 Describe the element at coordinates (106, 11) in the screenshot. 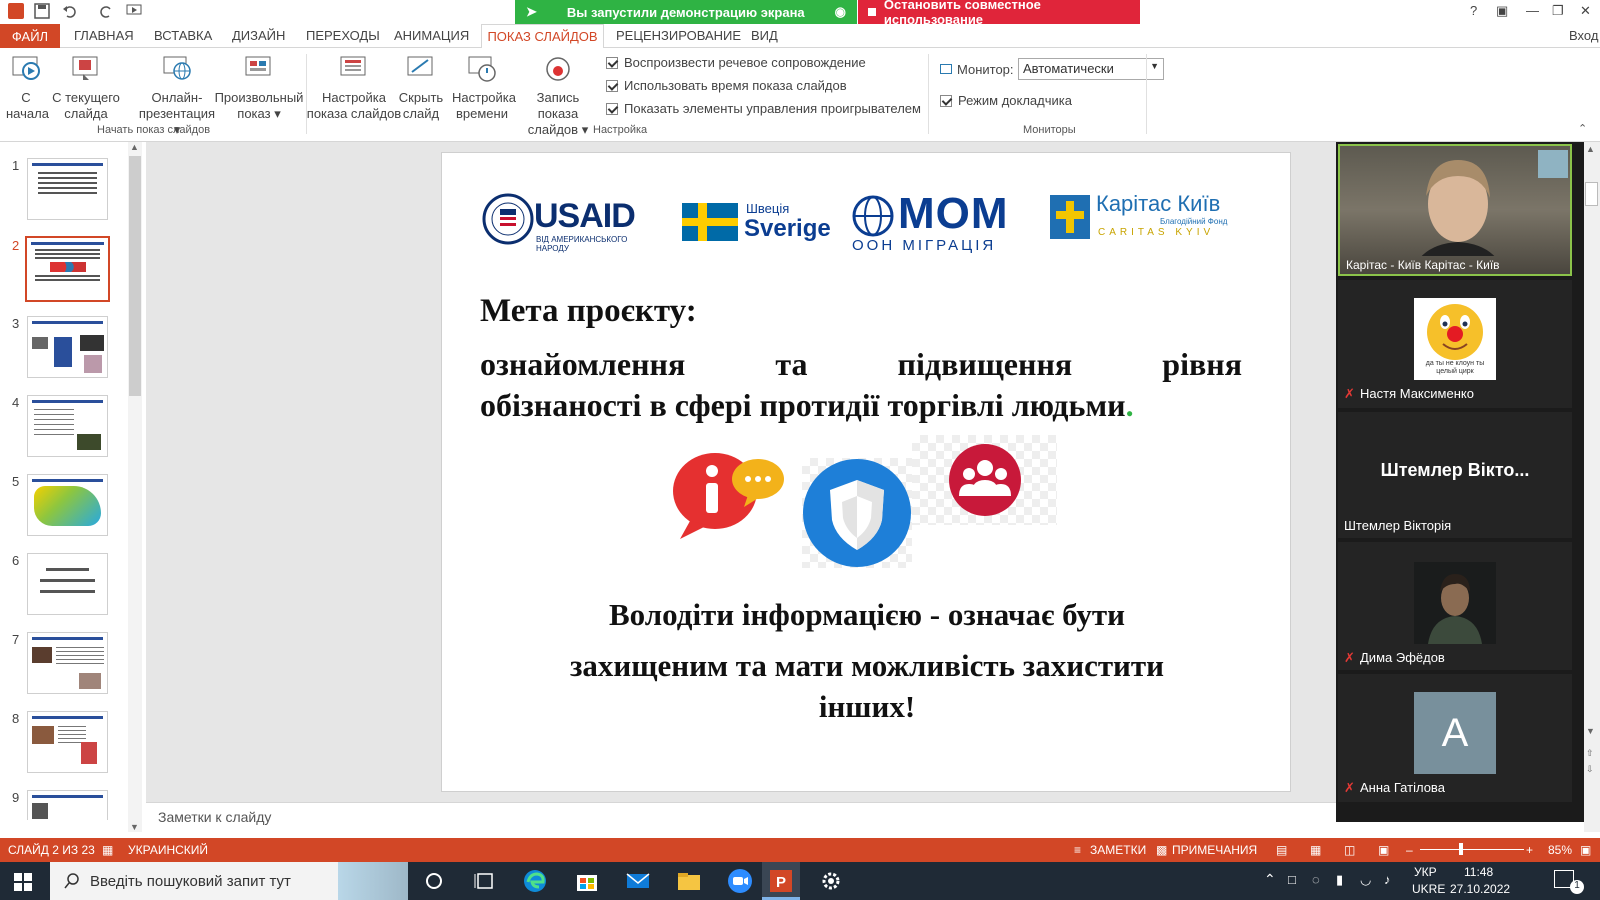

I see `redo-icon` at that location.